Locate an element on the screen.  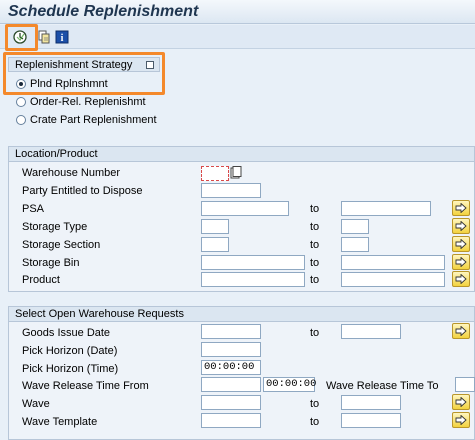
storage-type-to-input is located at coordinates (355, 226).